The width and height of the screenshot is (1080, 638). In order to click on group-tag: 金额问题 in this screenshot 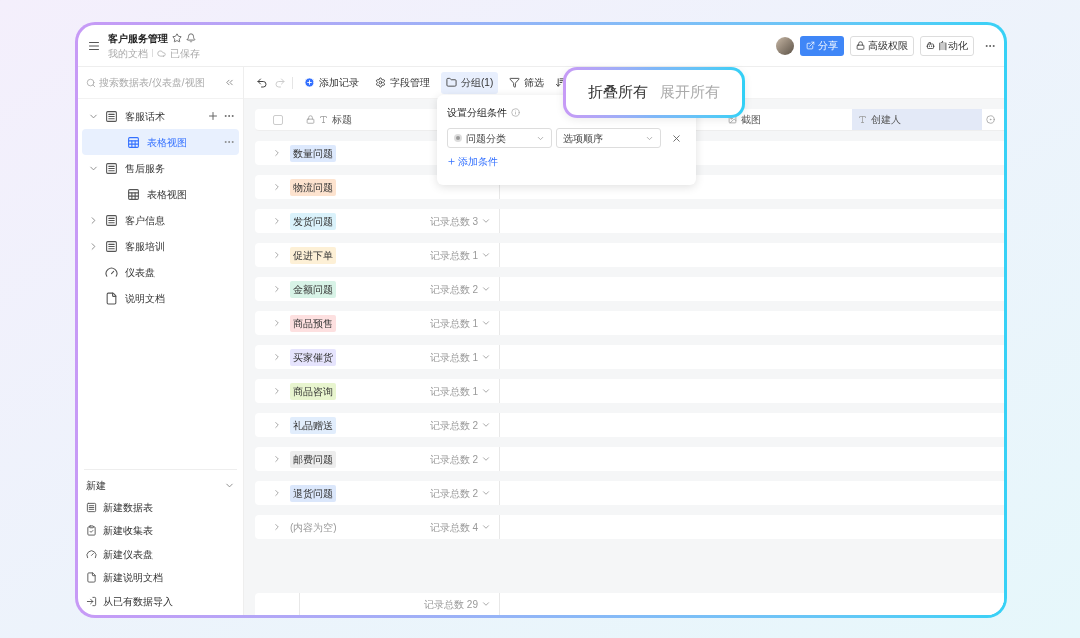, I will do `click(313, 289)`.